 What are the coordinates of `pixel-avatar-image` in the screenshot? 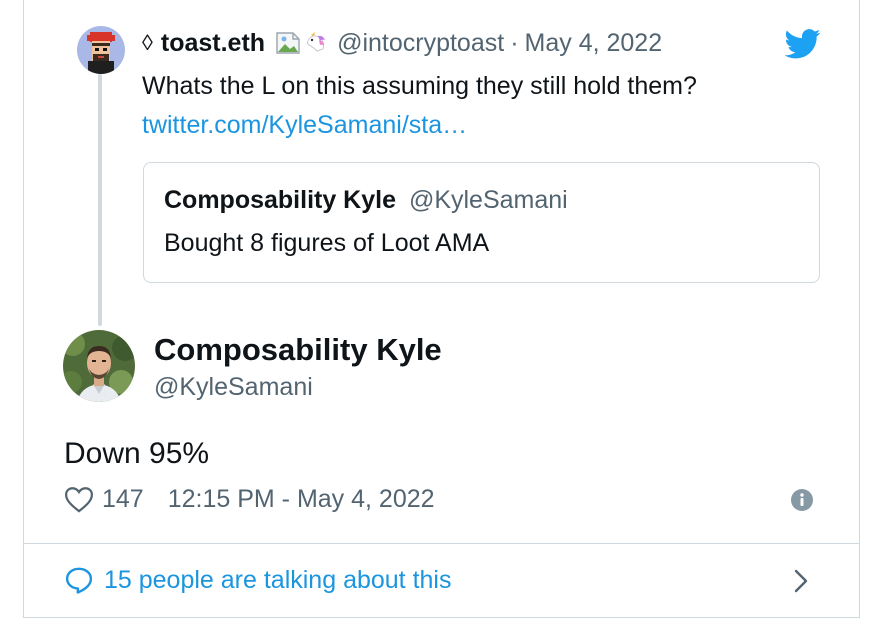 It's located at (101, 50).